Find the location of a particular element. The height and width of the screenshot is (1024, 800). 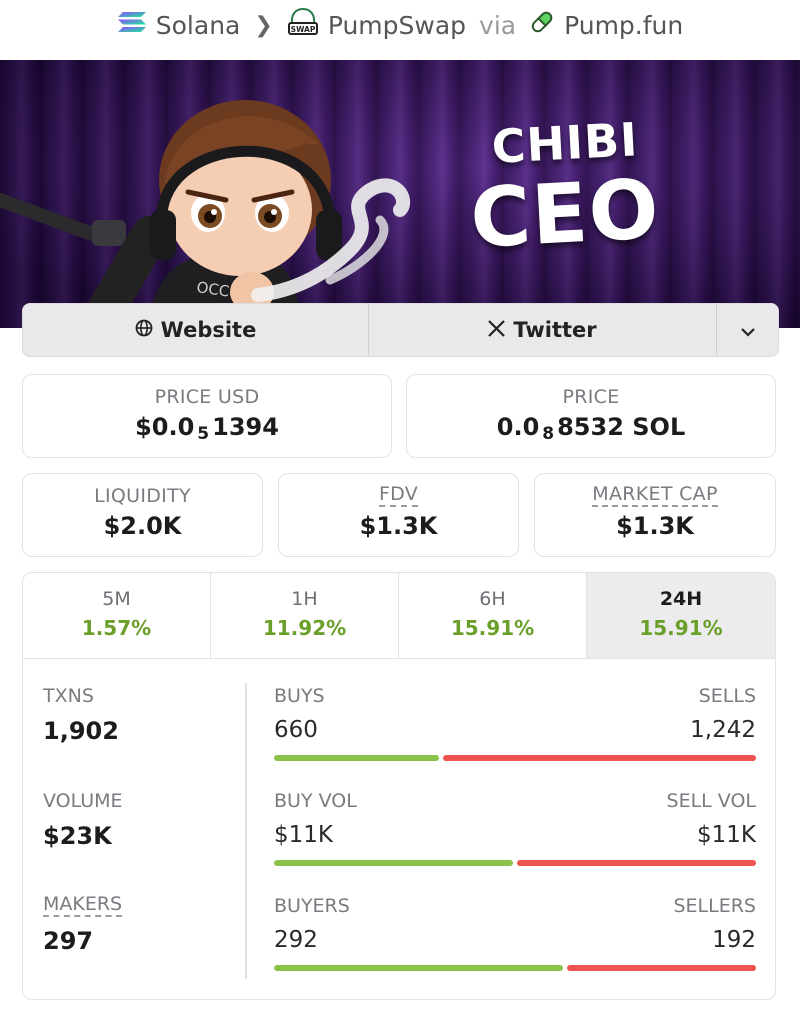

chibi-character-illustration: OCCUPY is located at coordinates (205, 214).